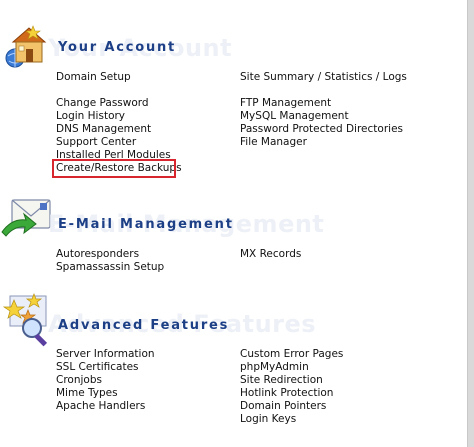 The image size is (474, 447). Describe the element at coordinates (268, 419) in the screenshot. I see `link-login-keys: Login Keys` at that location.